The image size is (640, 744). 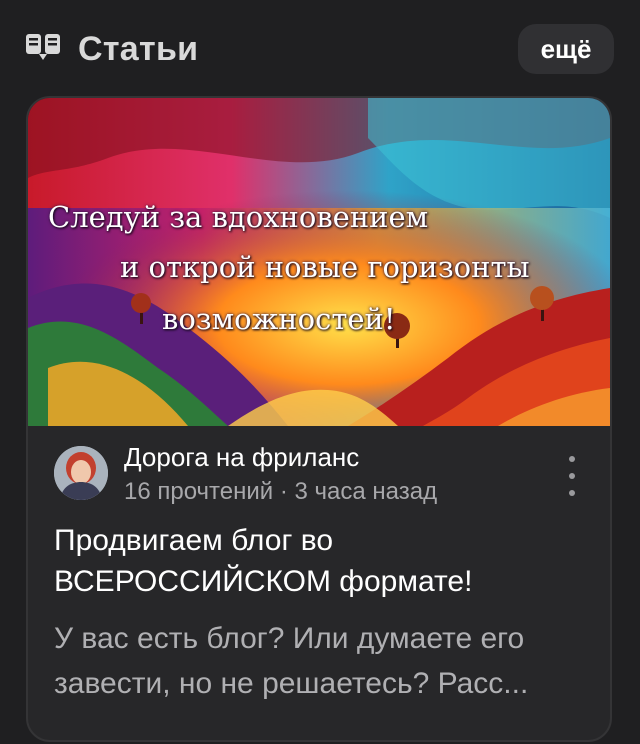 What do you see at coordinates (281, 491) in the screenshot?
I see `article-stats: 16 прочтений · 3 часа назад` at bounding box center [281, 491].